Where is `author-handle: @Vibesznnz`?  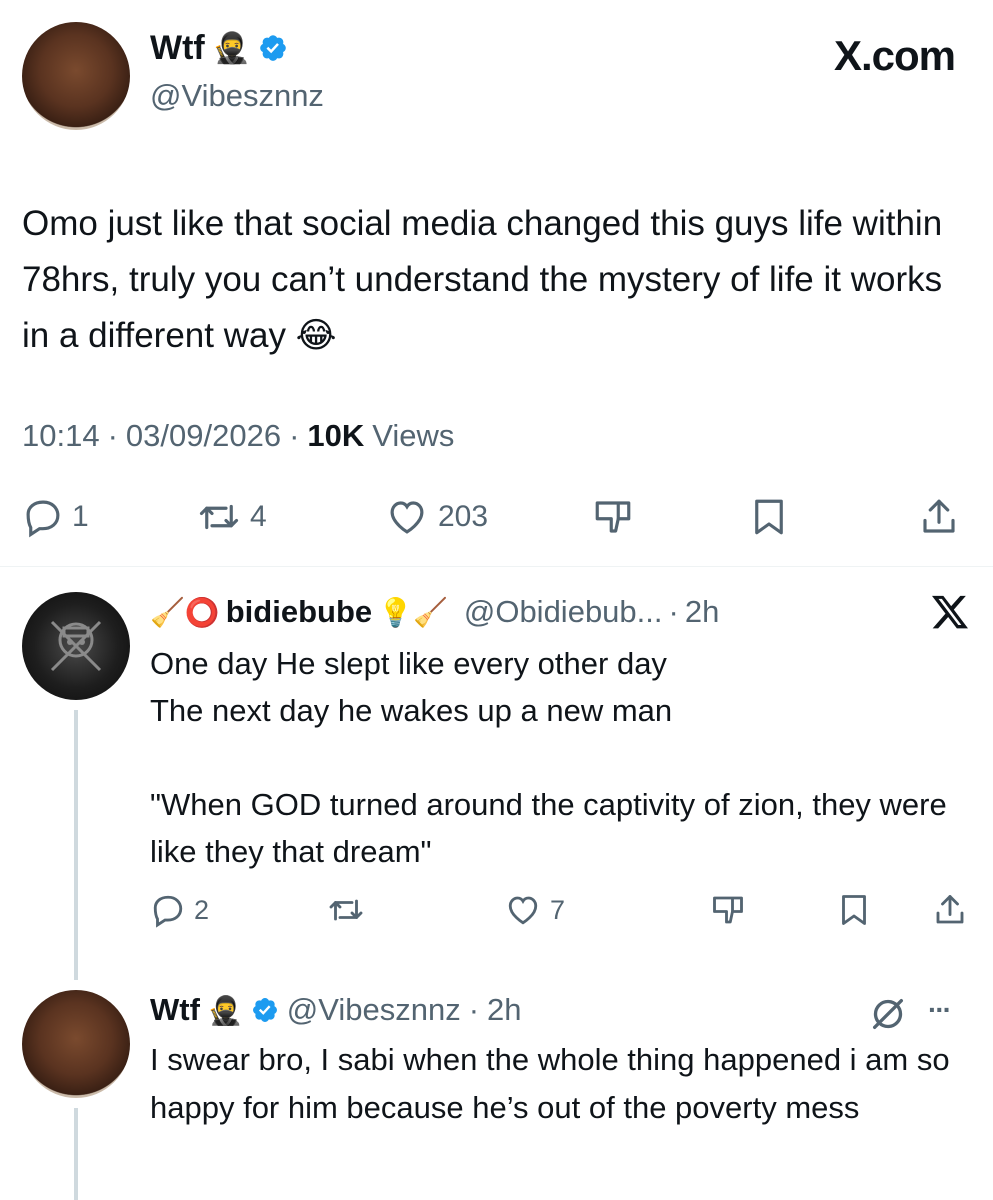
author-handle: @Vibesznnz is located at coordinates (237, 96).